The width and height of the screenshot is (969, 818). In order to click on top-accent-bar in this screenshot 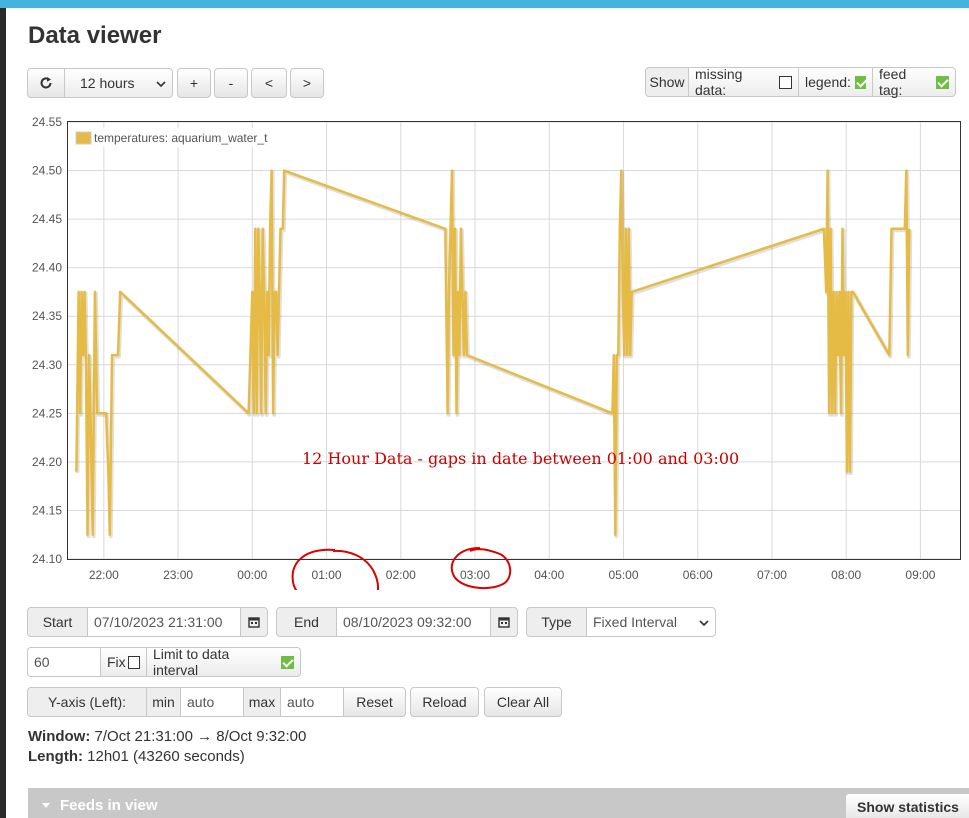, I will do `click(484, 4)`.